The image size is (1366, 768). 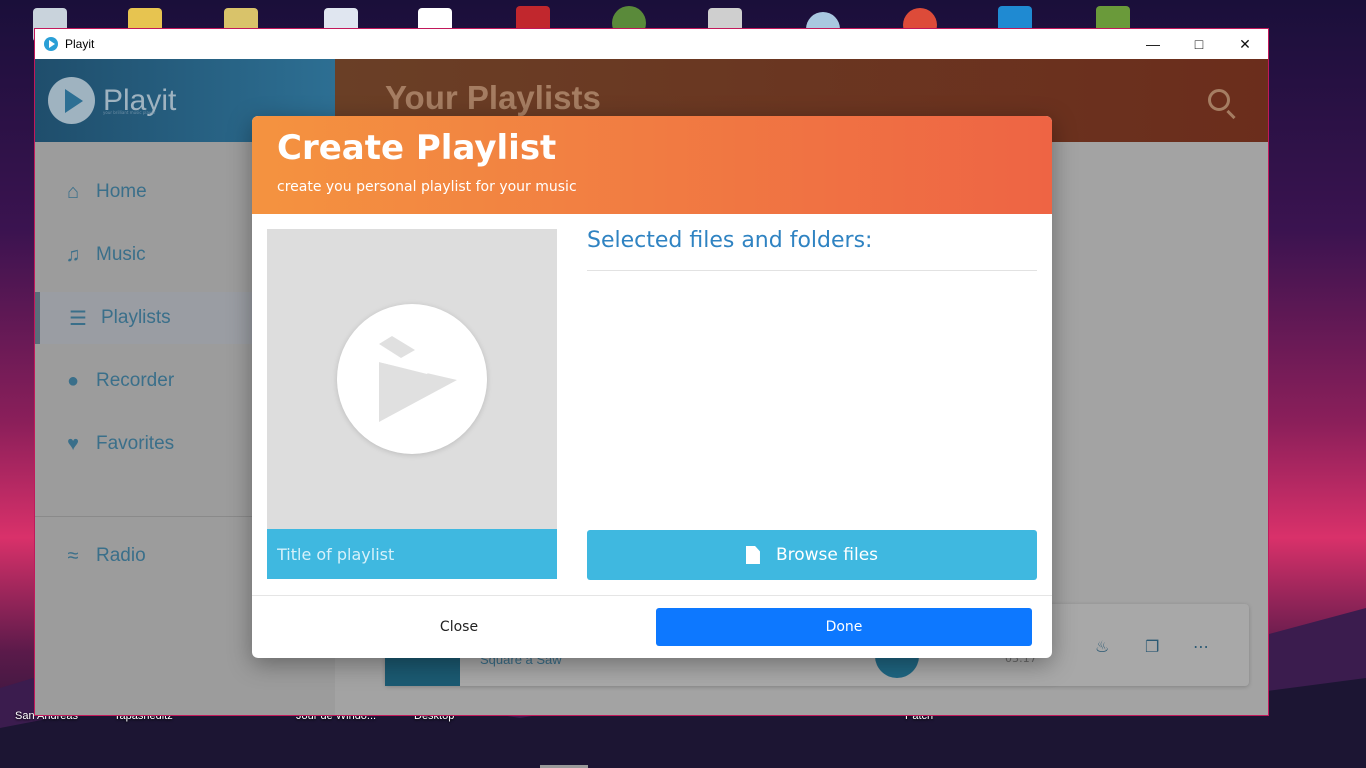 What do you see at coordinates (812, 270) in the screenshot?
I see `heading-divider` at bounding box center [812, 270].